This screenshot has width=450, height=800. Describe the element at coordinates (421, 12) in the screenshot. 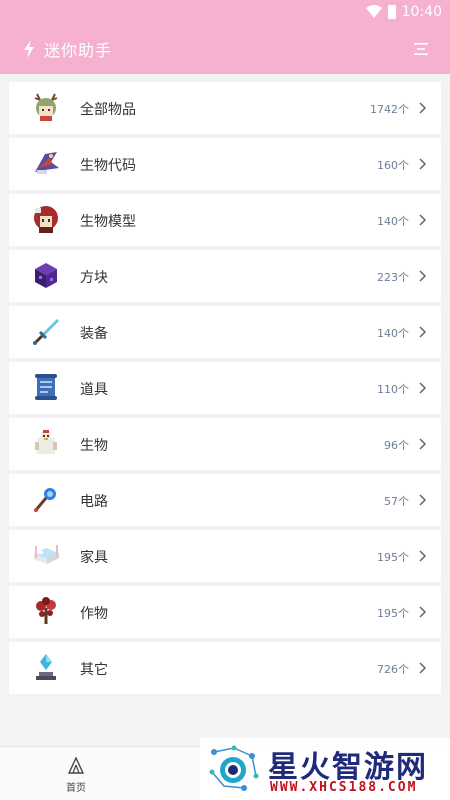

I see `status-time: 10:40` at that location.